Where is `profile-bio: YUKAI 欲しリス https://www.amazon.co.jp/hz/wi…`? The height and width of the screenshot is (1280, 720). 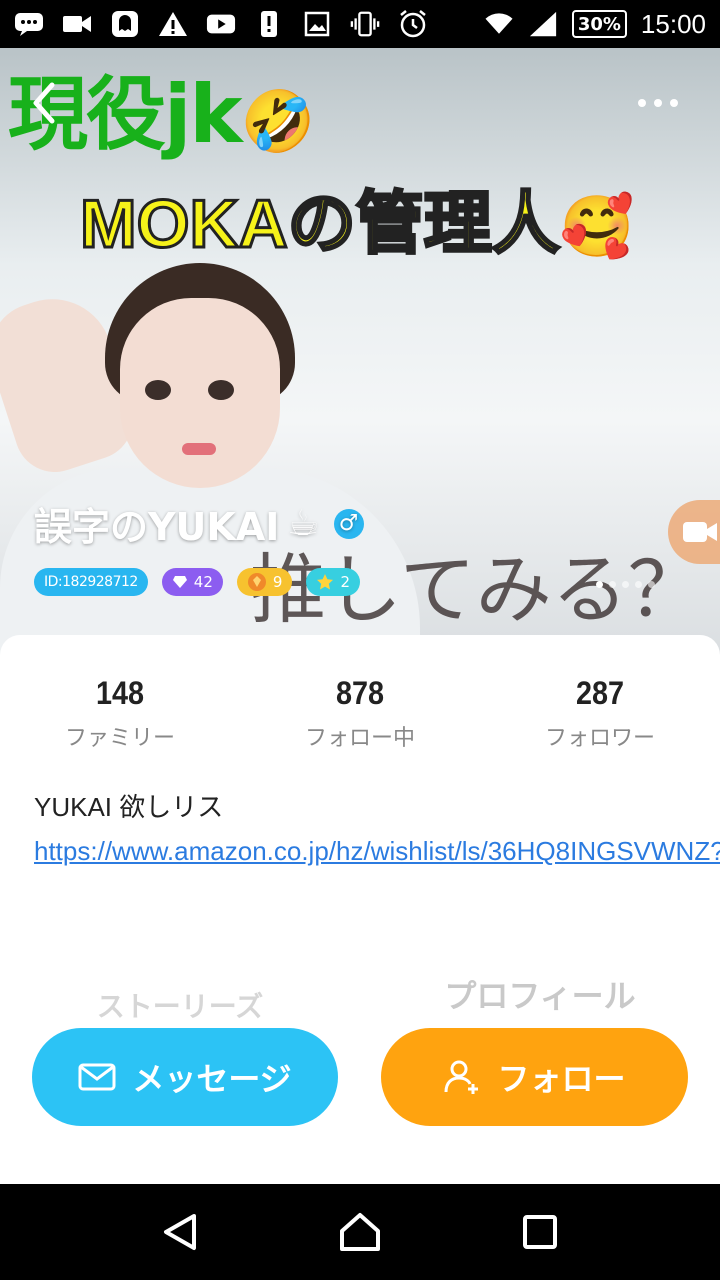 profile-bio: YUKAI 欲しリス https://www.amazon.co.jp/hz/wi… is located at coordinates (377, 829).